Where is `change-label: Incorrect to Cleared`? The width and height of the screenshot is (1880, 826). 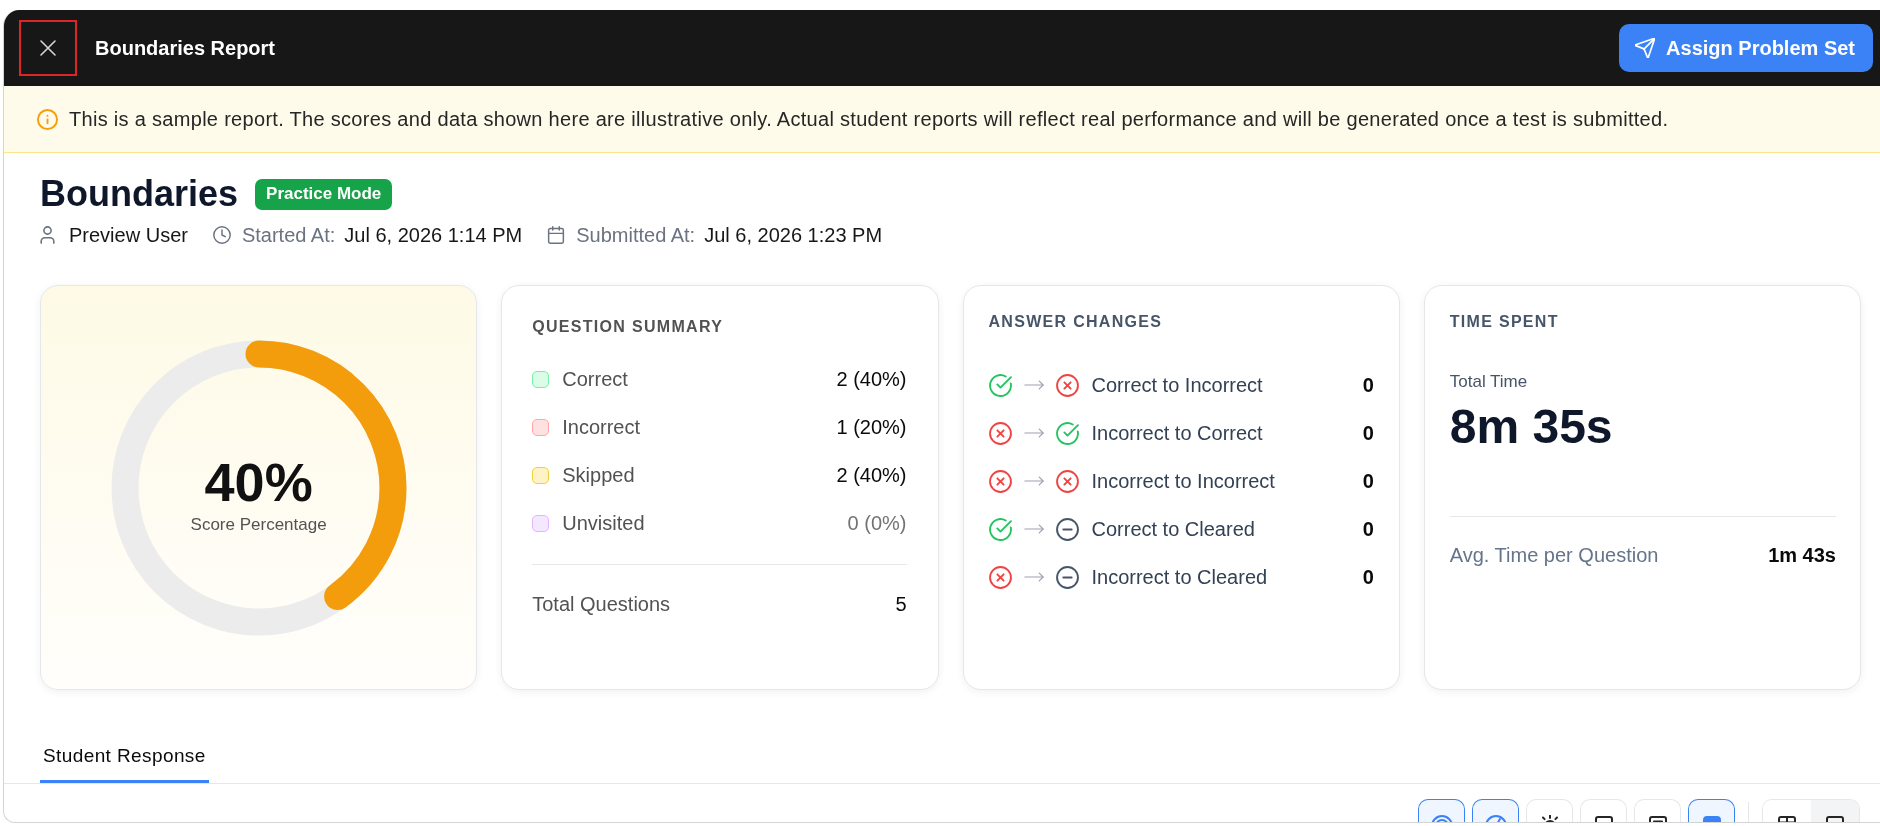 change-label: Incorrect to Cleared is located at coordinates (1179, 577).